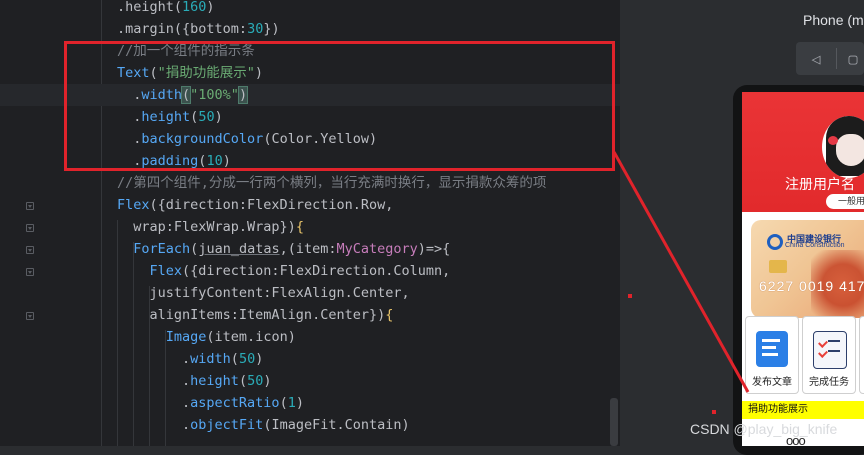 The image size is (864, 455). Describe the element at coordinates (764, 429) in the screenshot. I see `watermark: CSDN @play_big_knife` at that location.